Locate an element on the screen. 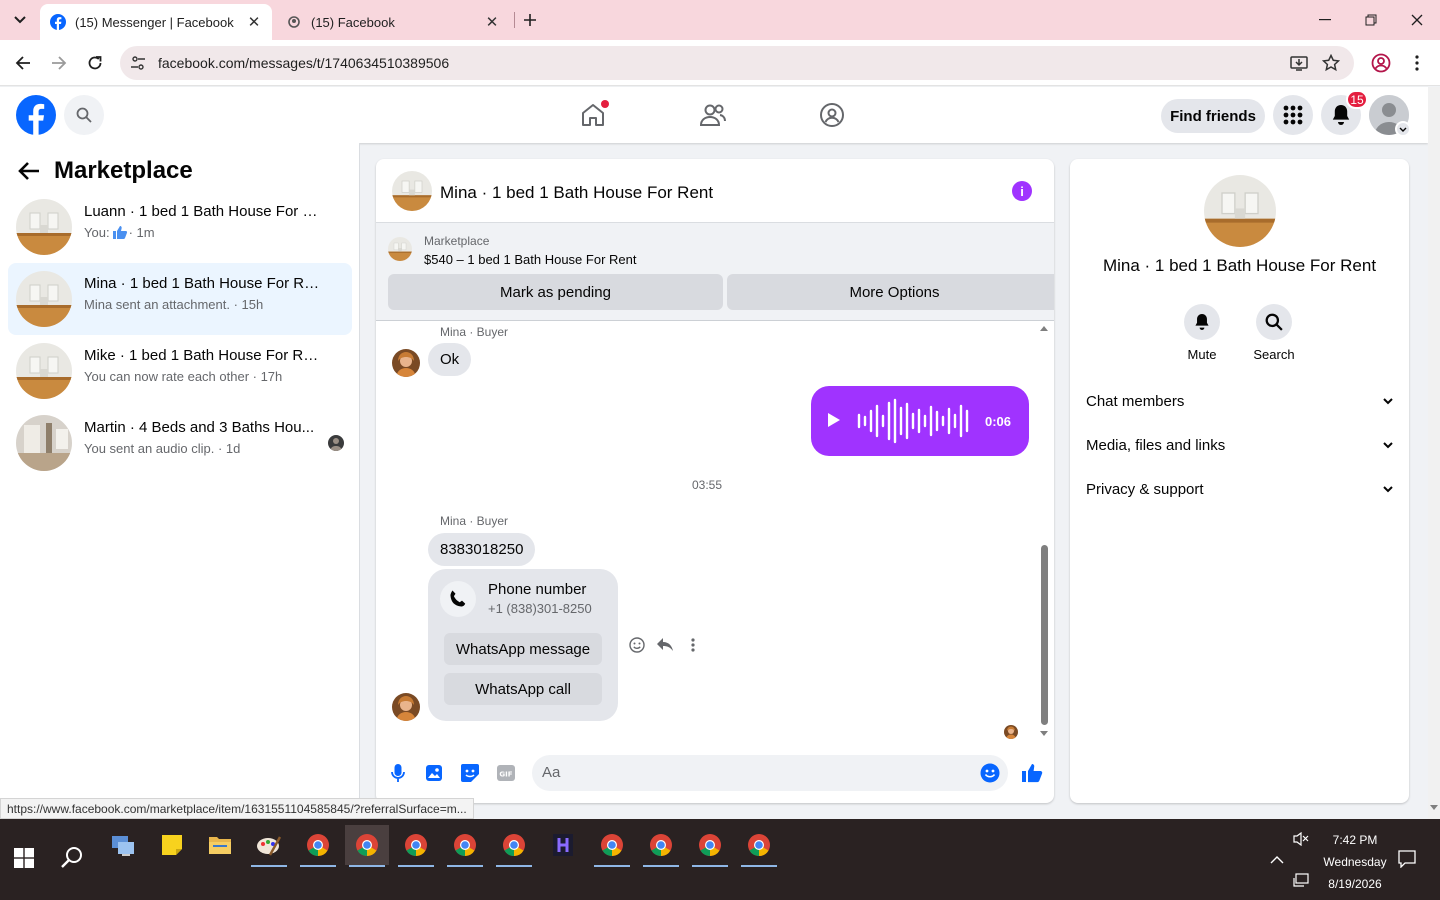 This screenshot has height=900, width=1440. facebook-logo is located at coordinates (36, 115).